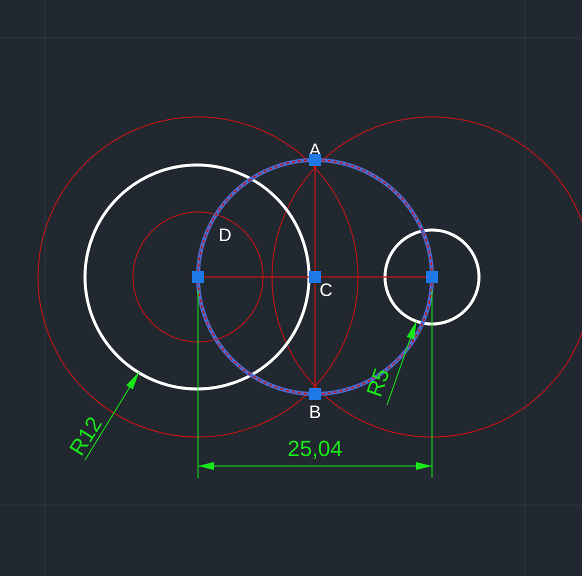 Image resolution: width=582 pixels, height=576 pixels. What do you see at coordinates (315, 412) in the screenshot?
I see `point-label: B` at bounding box center [315, 412].